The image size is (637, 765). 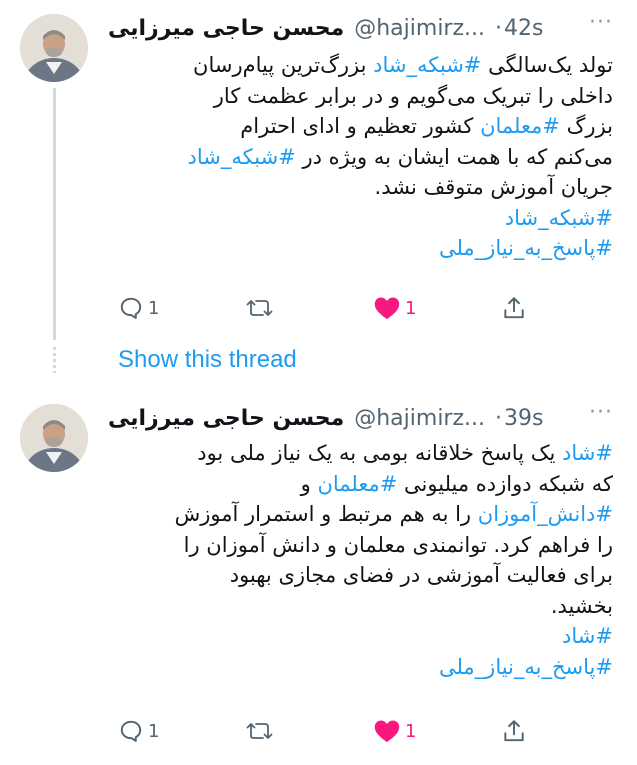 What do you see at coordinates (326, 514) in the screenshot?
I see `text-segment: را به هم مرتبط و استمرار آموزش` at bounding box center [326, 514].